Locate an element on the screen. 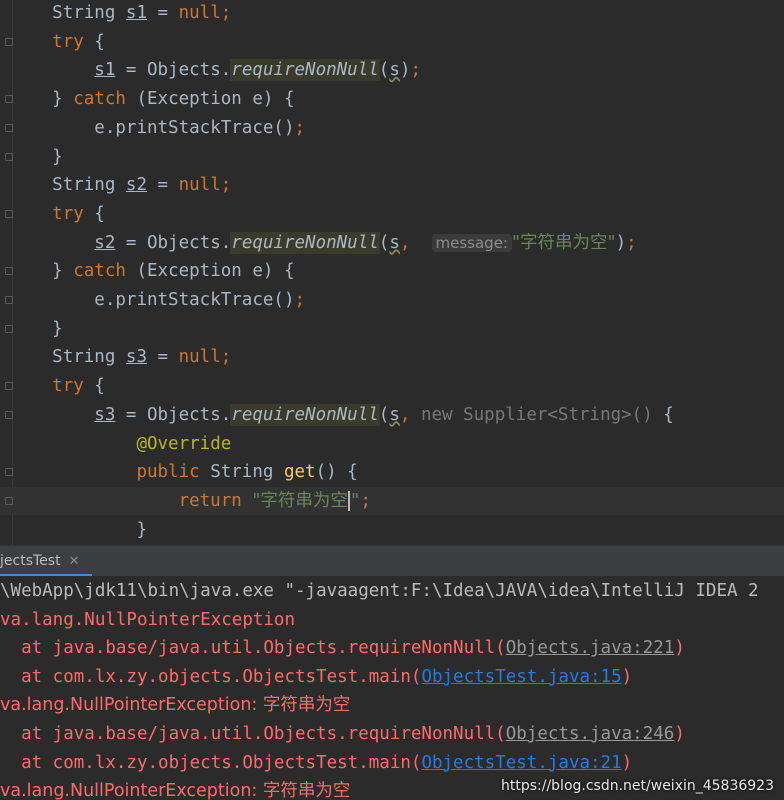 The image size is (784, 800). code-token: s is located at coordinates (394, 414).